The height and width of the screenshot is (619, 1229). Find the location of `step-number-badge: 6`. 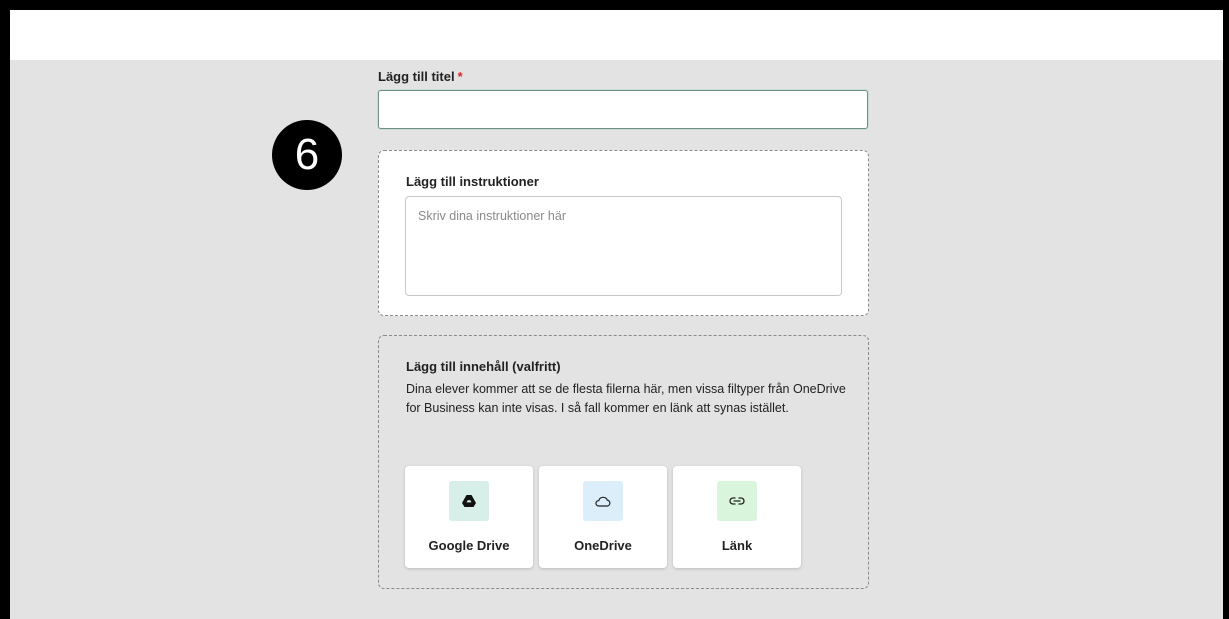

step-number-badge: 6 is located at coordinates (307, 155).